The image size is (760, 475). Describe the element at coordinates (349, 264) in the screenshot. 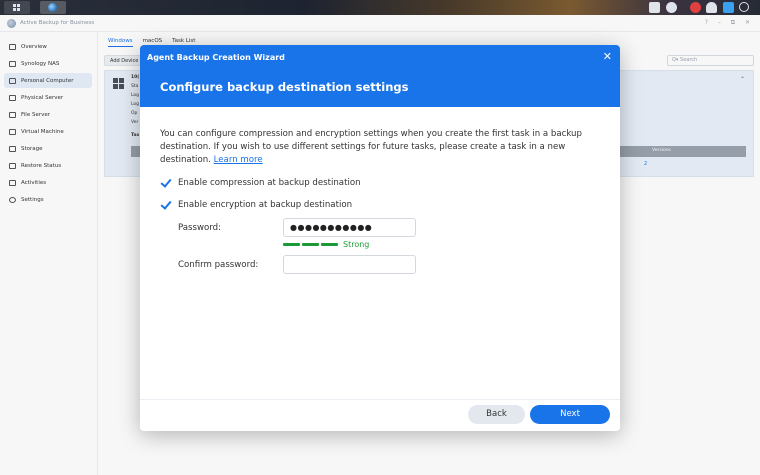

I see `confirm-password-field` at that location.